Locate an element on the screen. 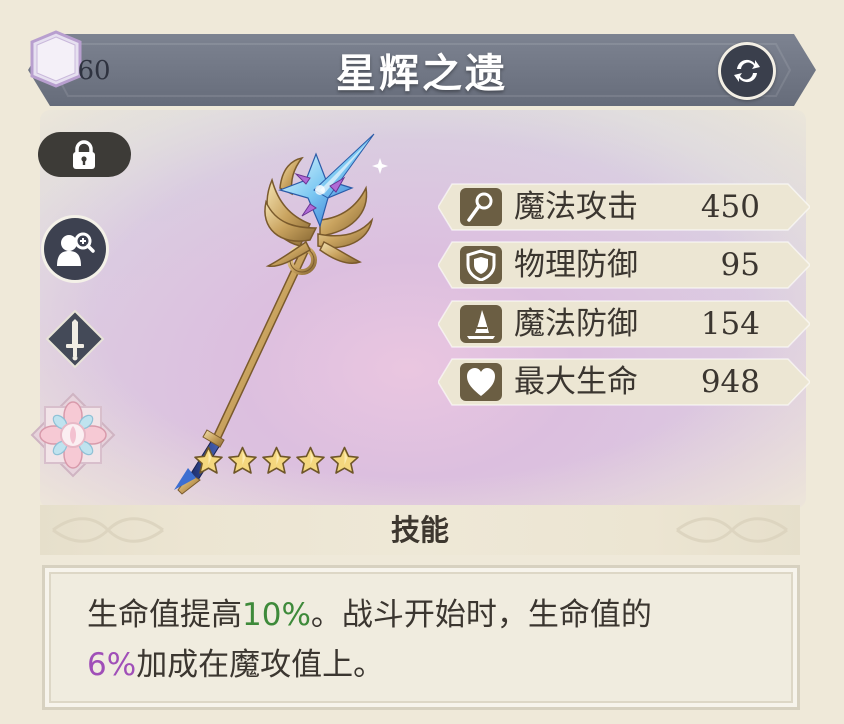 The width and height of the screenshot is (844, 724). stat-value: 450 is located at coordinates (730, 207).